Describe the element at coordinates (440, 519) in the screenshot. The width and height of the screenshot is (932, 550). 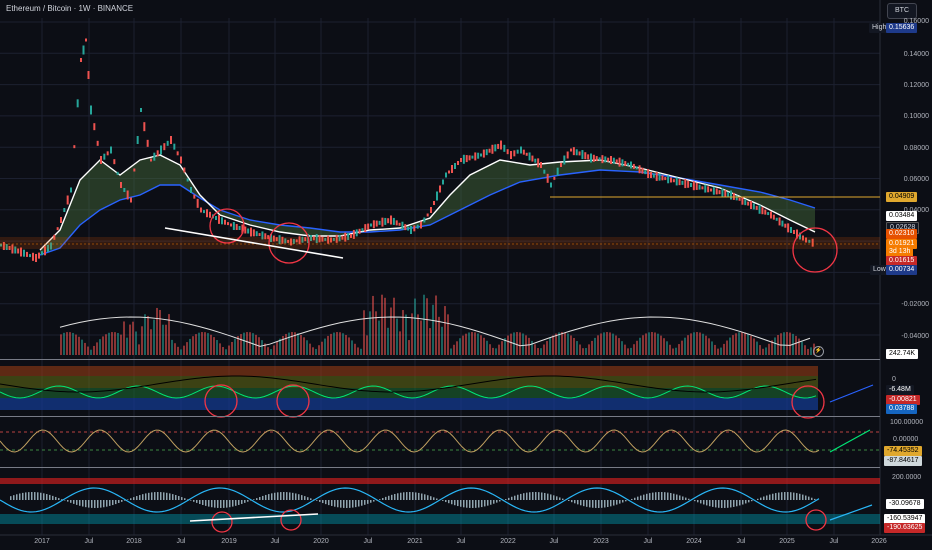
I see `ind3-bottom-band` at that location.